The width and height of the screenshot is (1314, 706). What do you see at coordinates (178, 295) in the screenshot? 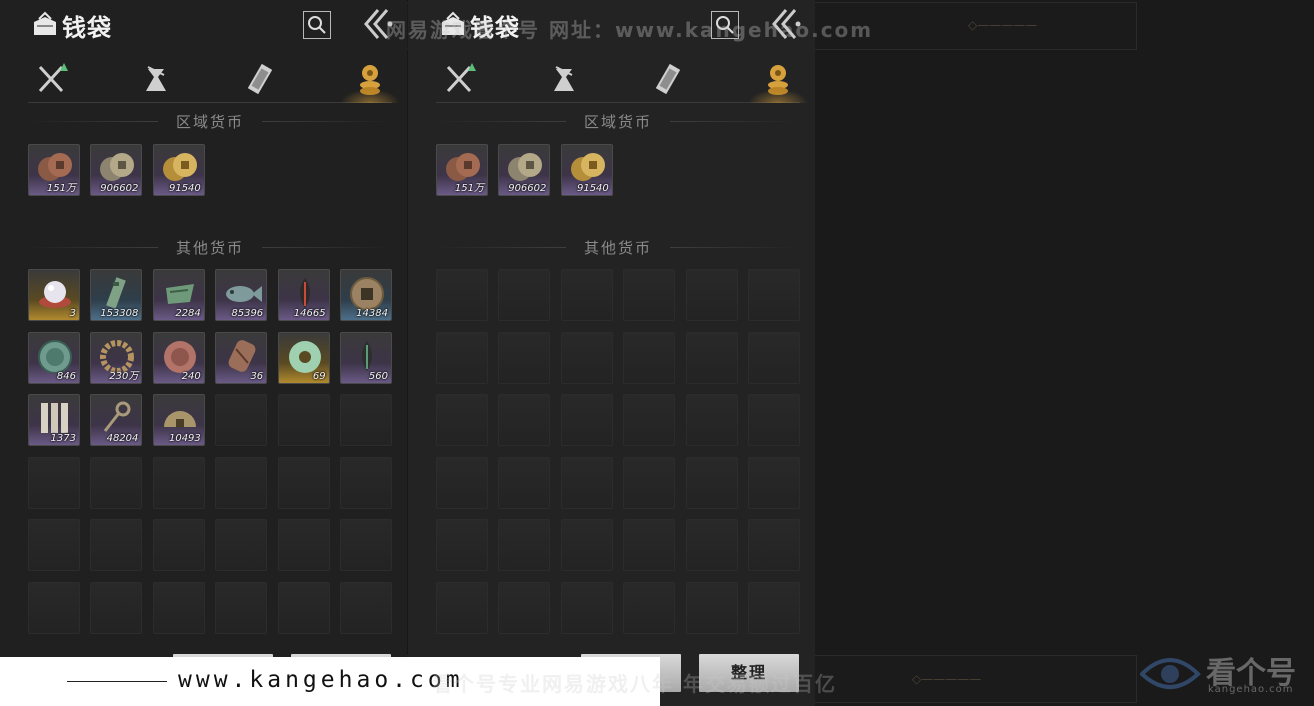
I see `currency-slot-green-cloth: 2284` at bounding box center [178, 295].